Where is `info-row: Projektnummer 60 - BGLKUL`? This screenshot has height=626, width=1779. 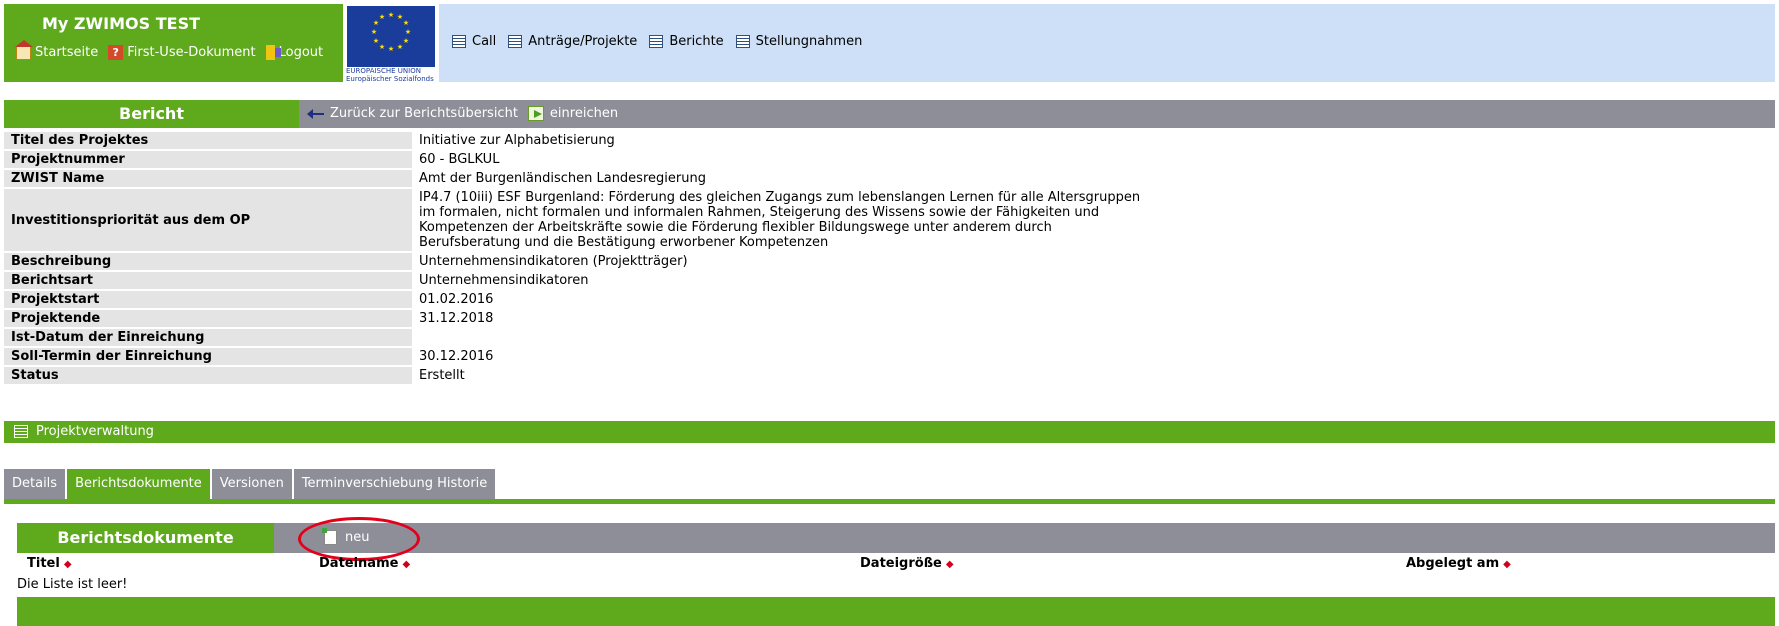 info-row: Projektnummer 60 - BGLKUL is located at coordinates (889, 159).